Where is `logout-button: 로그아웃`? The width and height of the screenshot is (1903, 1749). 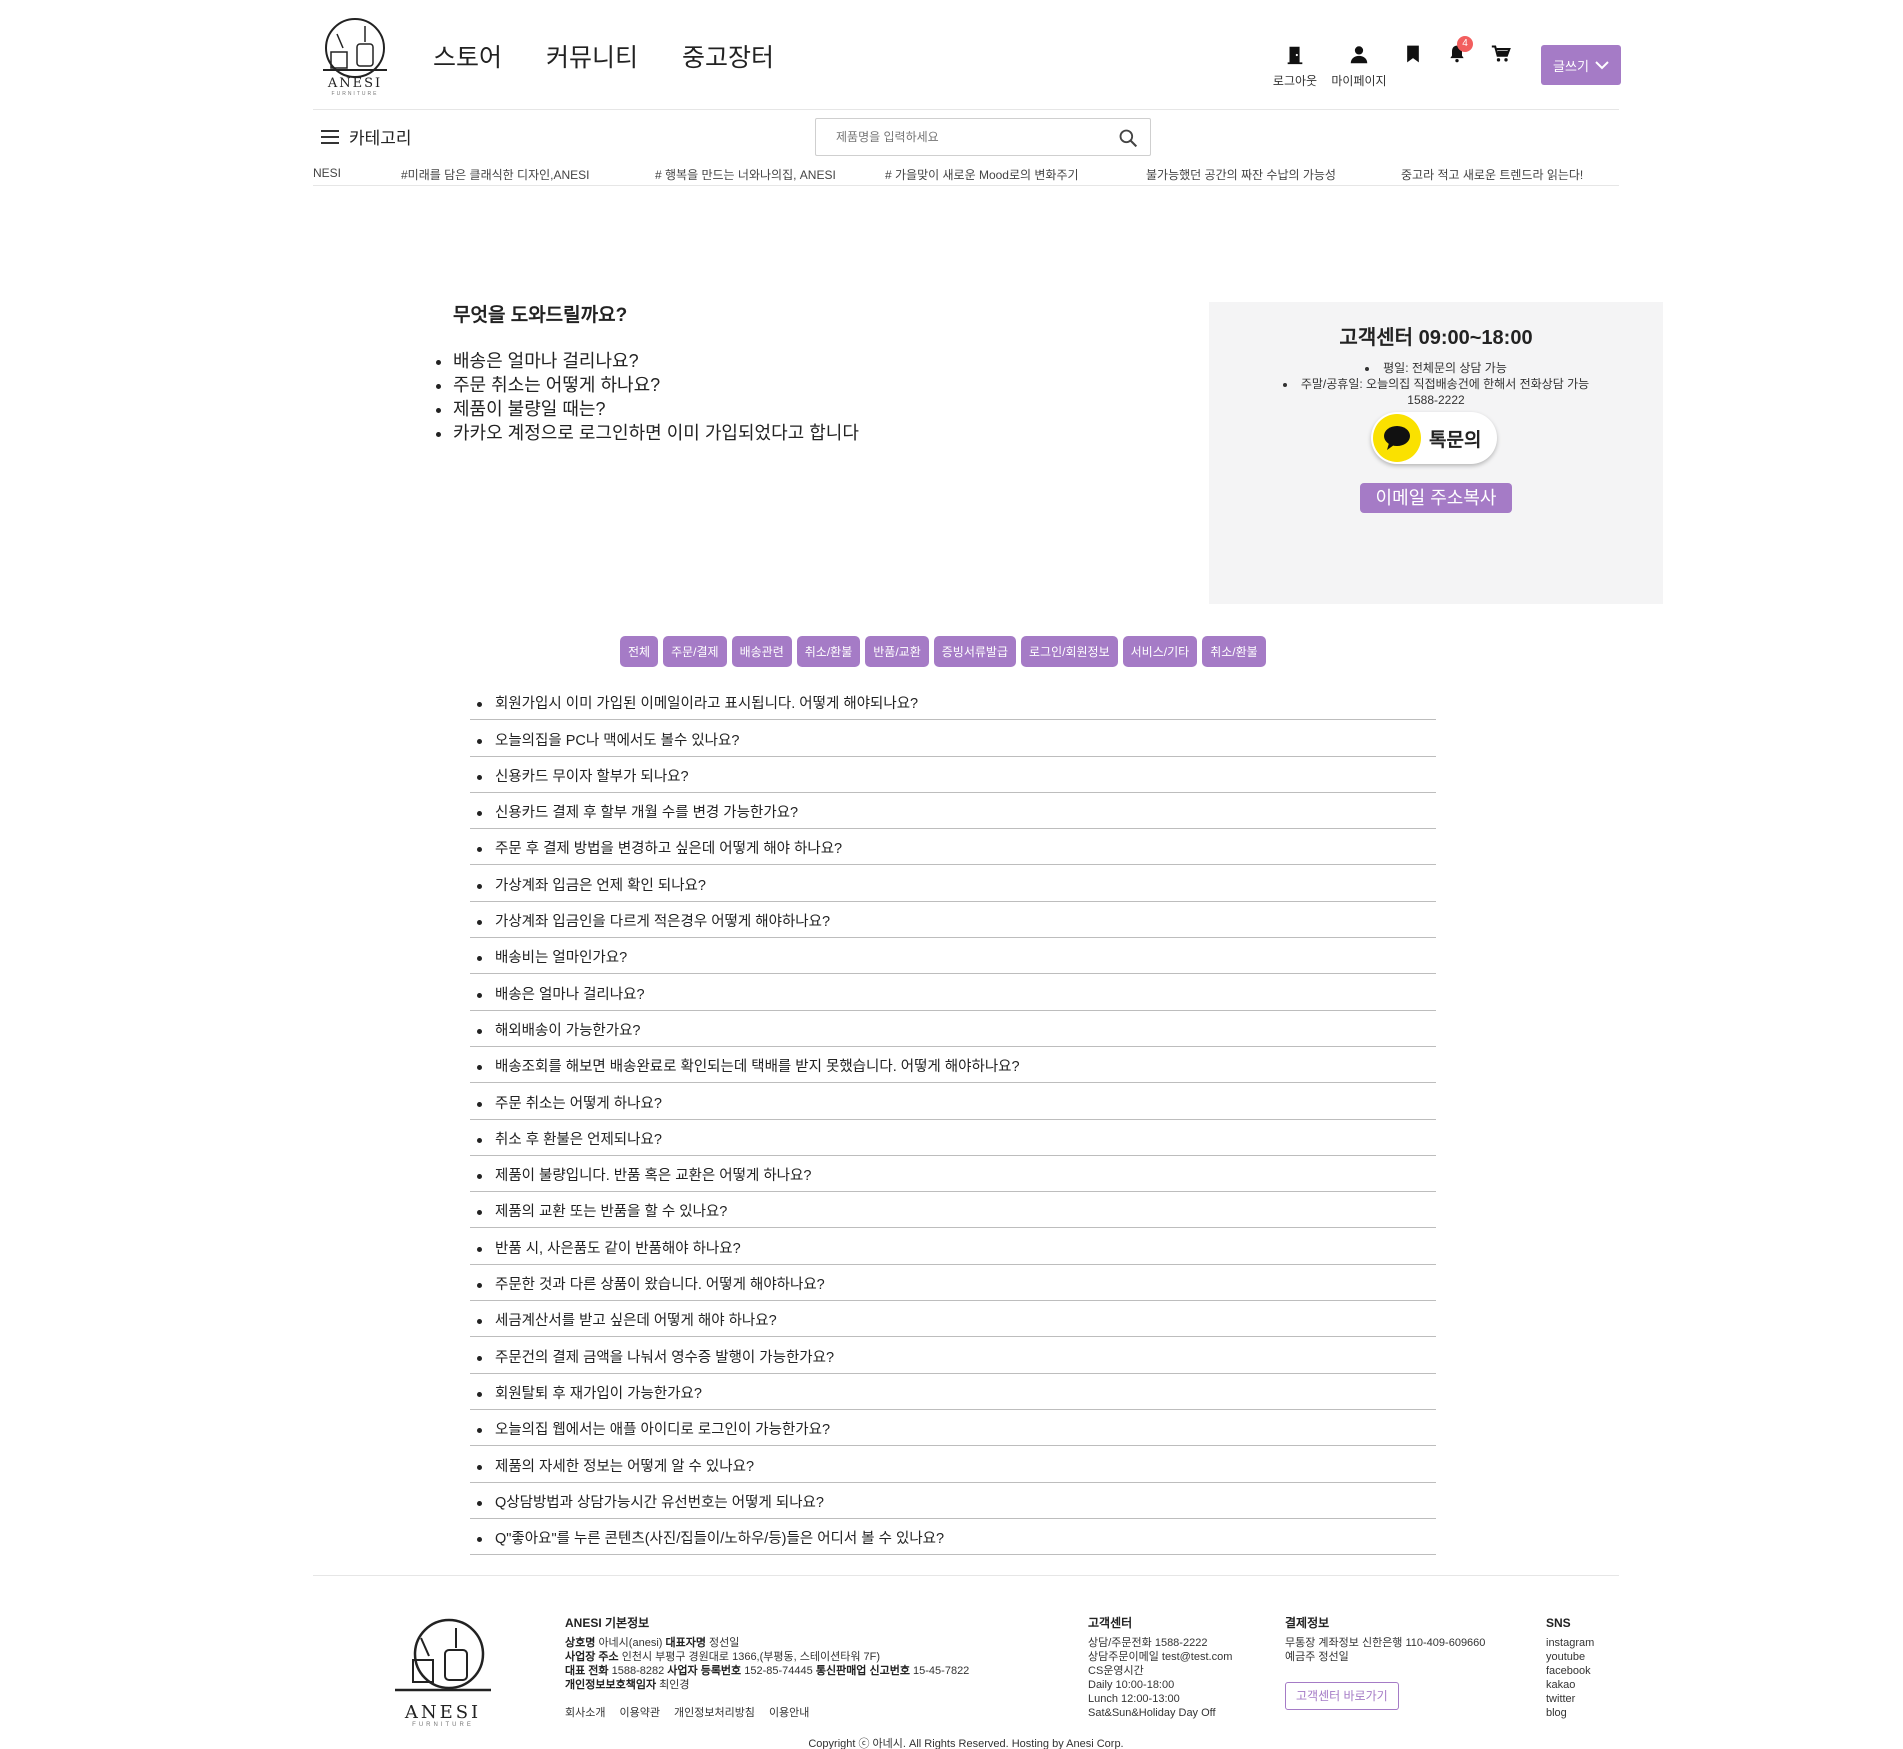 logout-button: 로그아웃 is located at coordinates (1295, 66).